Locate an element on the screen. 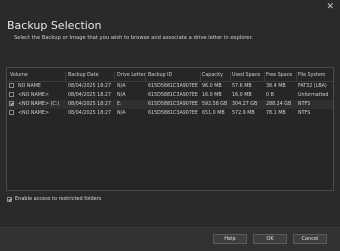  cell-volume: NO NAME is located at coordinates (29, 86).